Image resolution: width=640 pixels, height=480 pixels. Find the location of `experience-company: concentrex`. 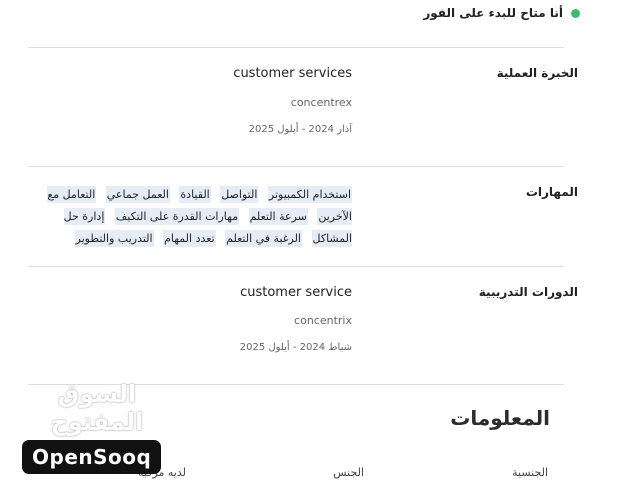

experience-company: concentrex is located at coordinates (321, 102).